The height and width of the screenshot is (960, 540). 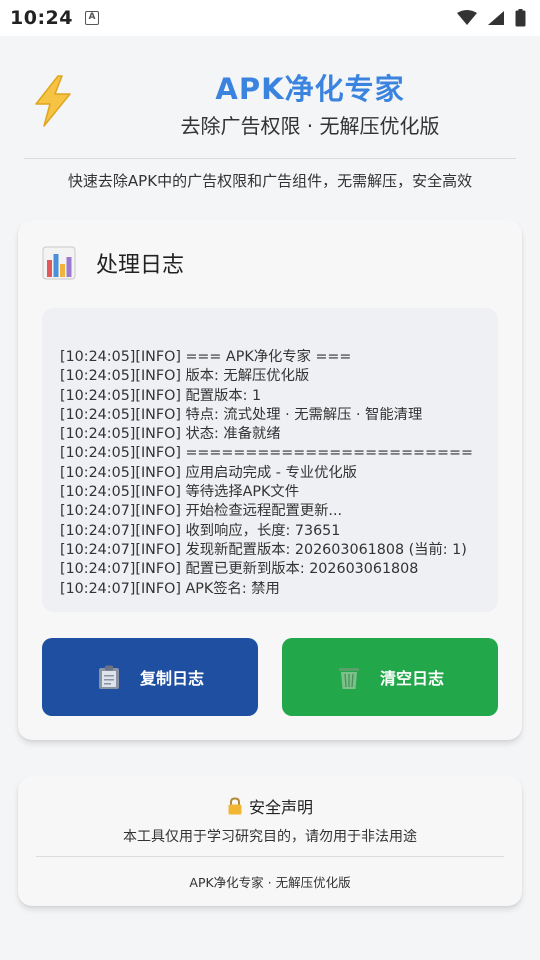 I want to click on log-line: [10:24:05][INFO] 应用启动完成 - 专业优化版, so click(x=208, y=472).